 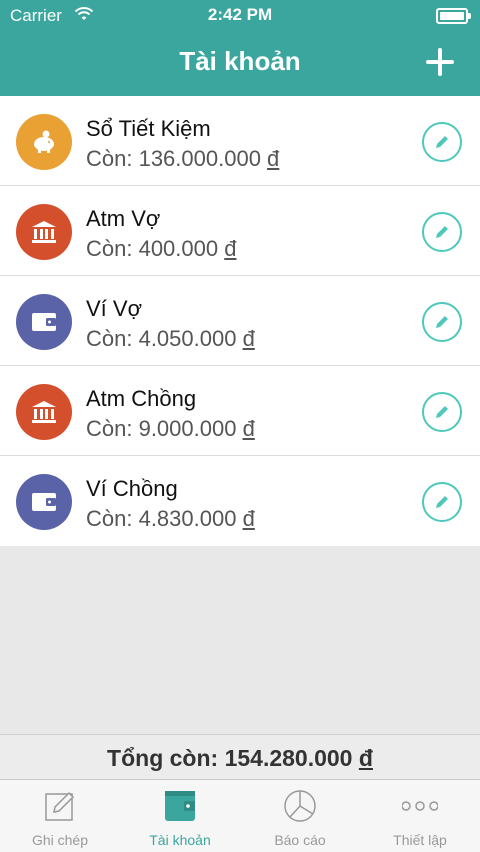 What do you see at coordinates (180, 840) in the screenshot?
I see `tab-label: Tài khoản` at bounding box center [180, 840].